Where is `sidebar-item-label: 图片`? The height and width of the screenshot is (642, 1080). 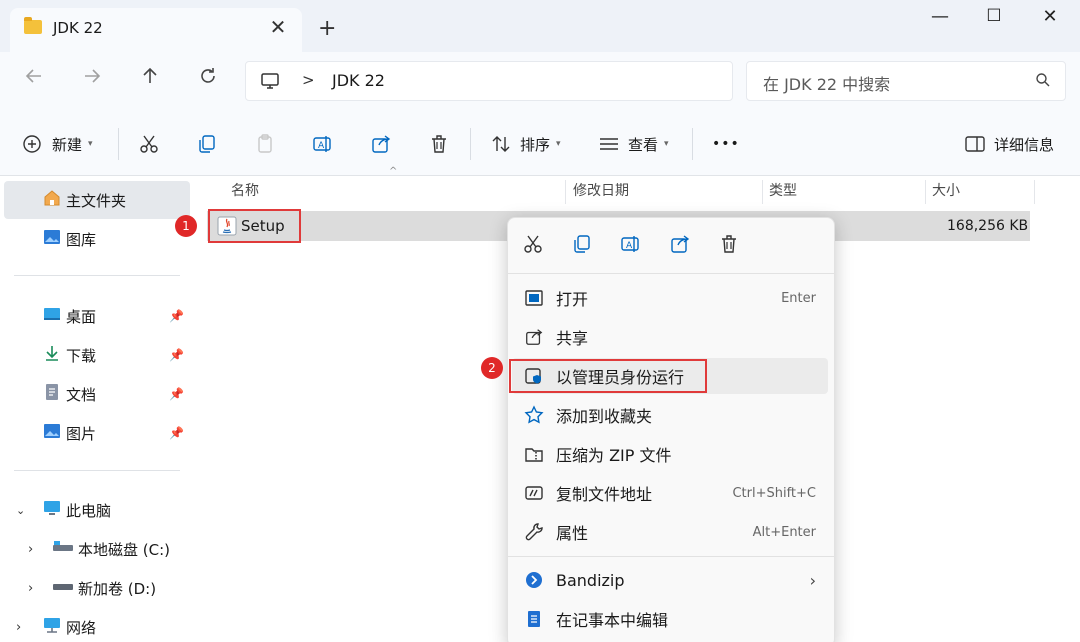
sidebar-item-label: 图片 is located at coordinates (81, 433).